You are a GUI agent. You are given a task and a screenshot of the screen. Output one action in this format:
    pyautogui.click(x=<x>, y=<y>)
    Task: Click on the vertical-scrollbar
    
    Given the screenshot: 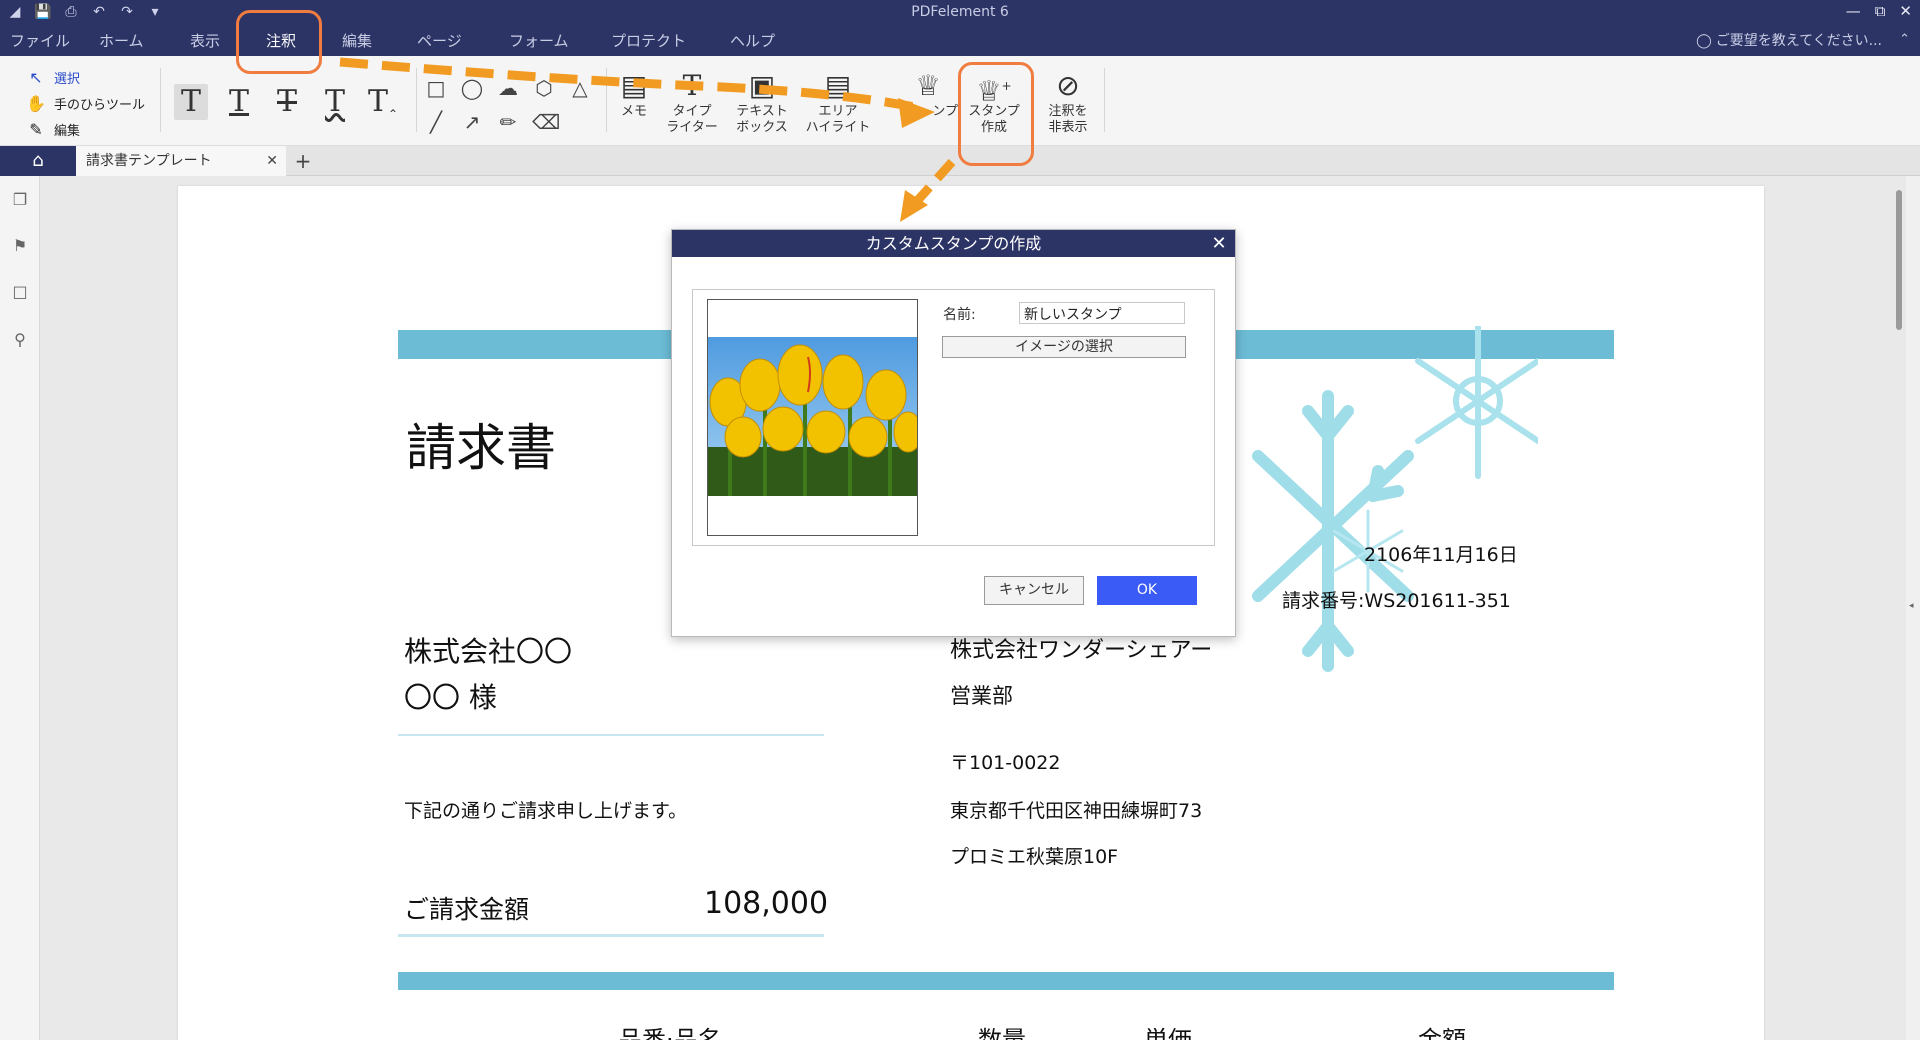 What is the action you would take?
    pyautogui.click(x=1899, y=260)
    